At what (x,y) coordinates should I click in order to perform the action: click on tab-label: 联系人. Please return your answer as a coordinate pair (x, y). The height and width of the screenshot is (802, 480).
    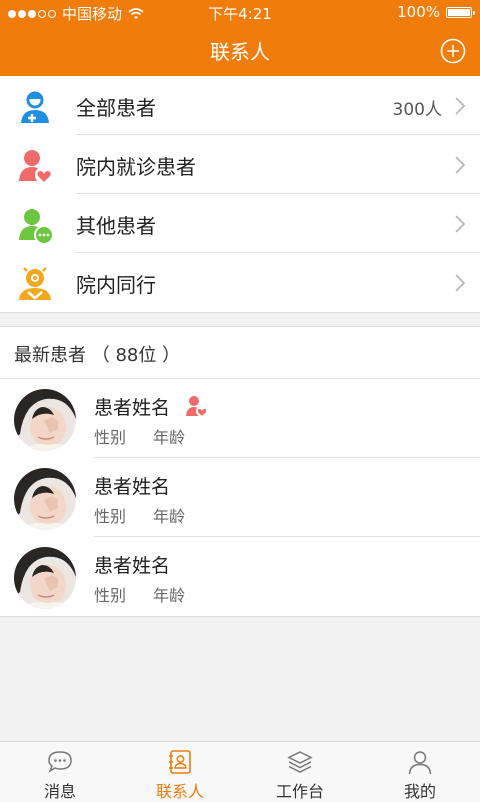
    Looking at the image, I should click on (179, 791).